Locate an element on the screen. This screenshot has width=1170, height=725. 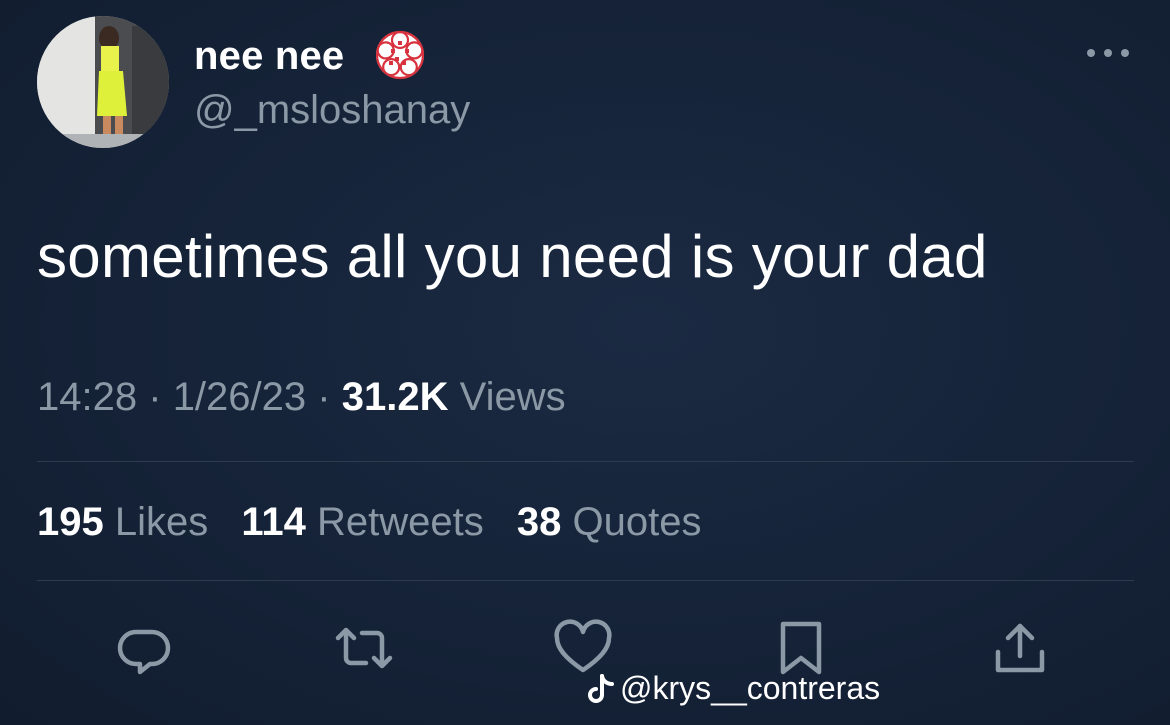
tweet-time: 14:28 is located at coordinates (87, 397).